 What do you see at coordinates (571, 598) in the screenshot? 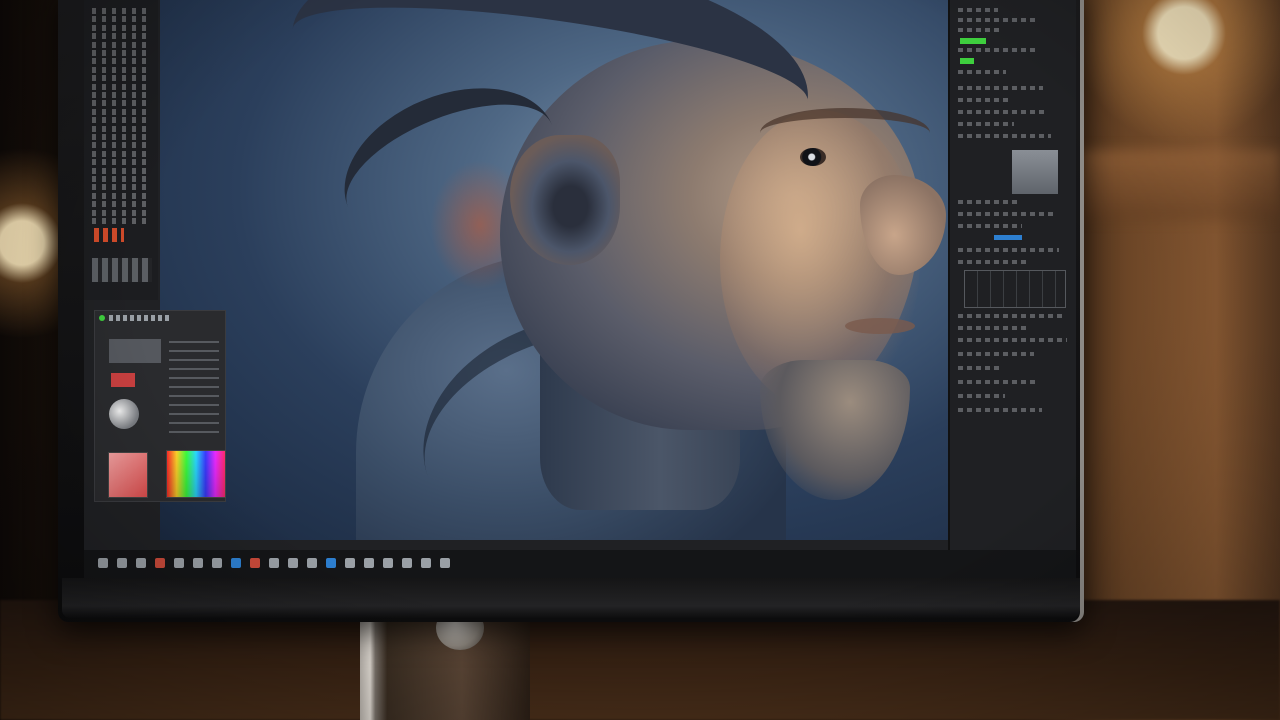
I see `monitor-chin` at bounding box center [571, 598].